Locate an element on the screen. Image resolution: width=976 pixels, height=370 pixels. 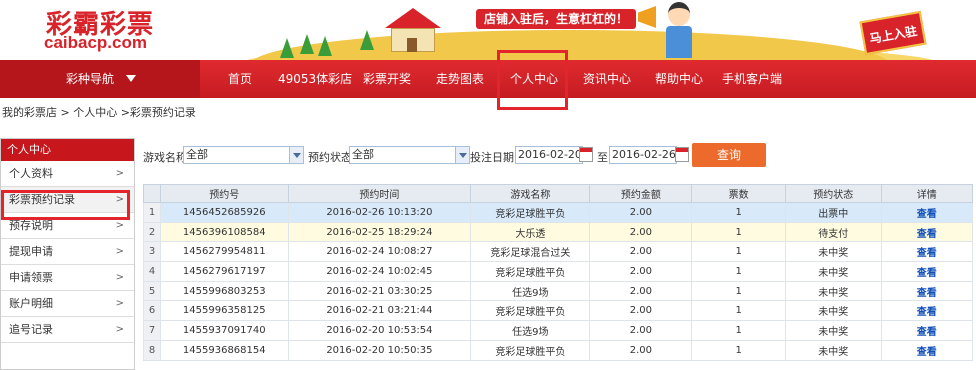
sidebar-item-profile: 个人资料 > is located at coordinates (67, 174).